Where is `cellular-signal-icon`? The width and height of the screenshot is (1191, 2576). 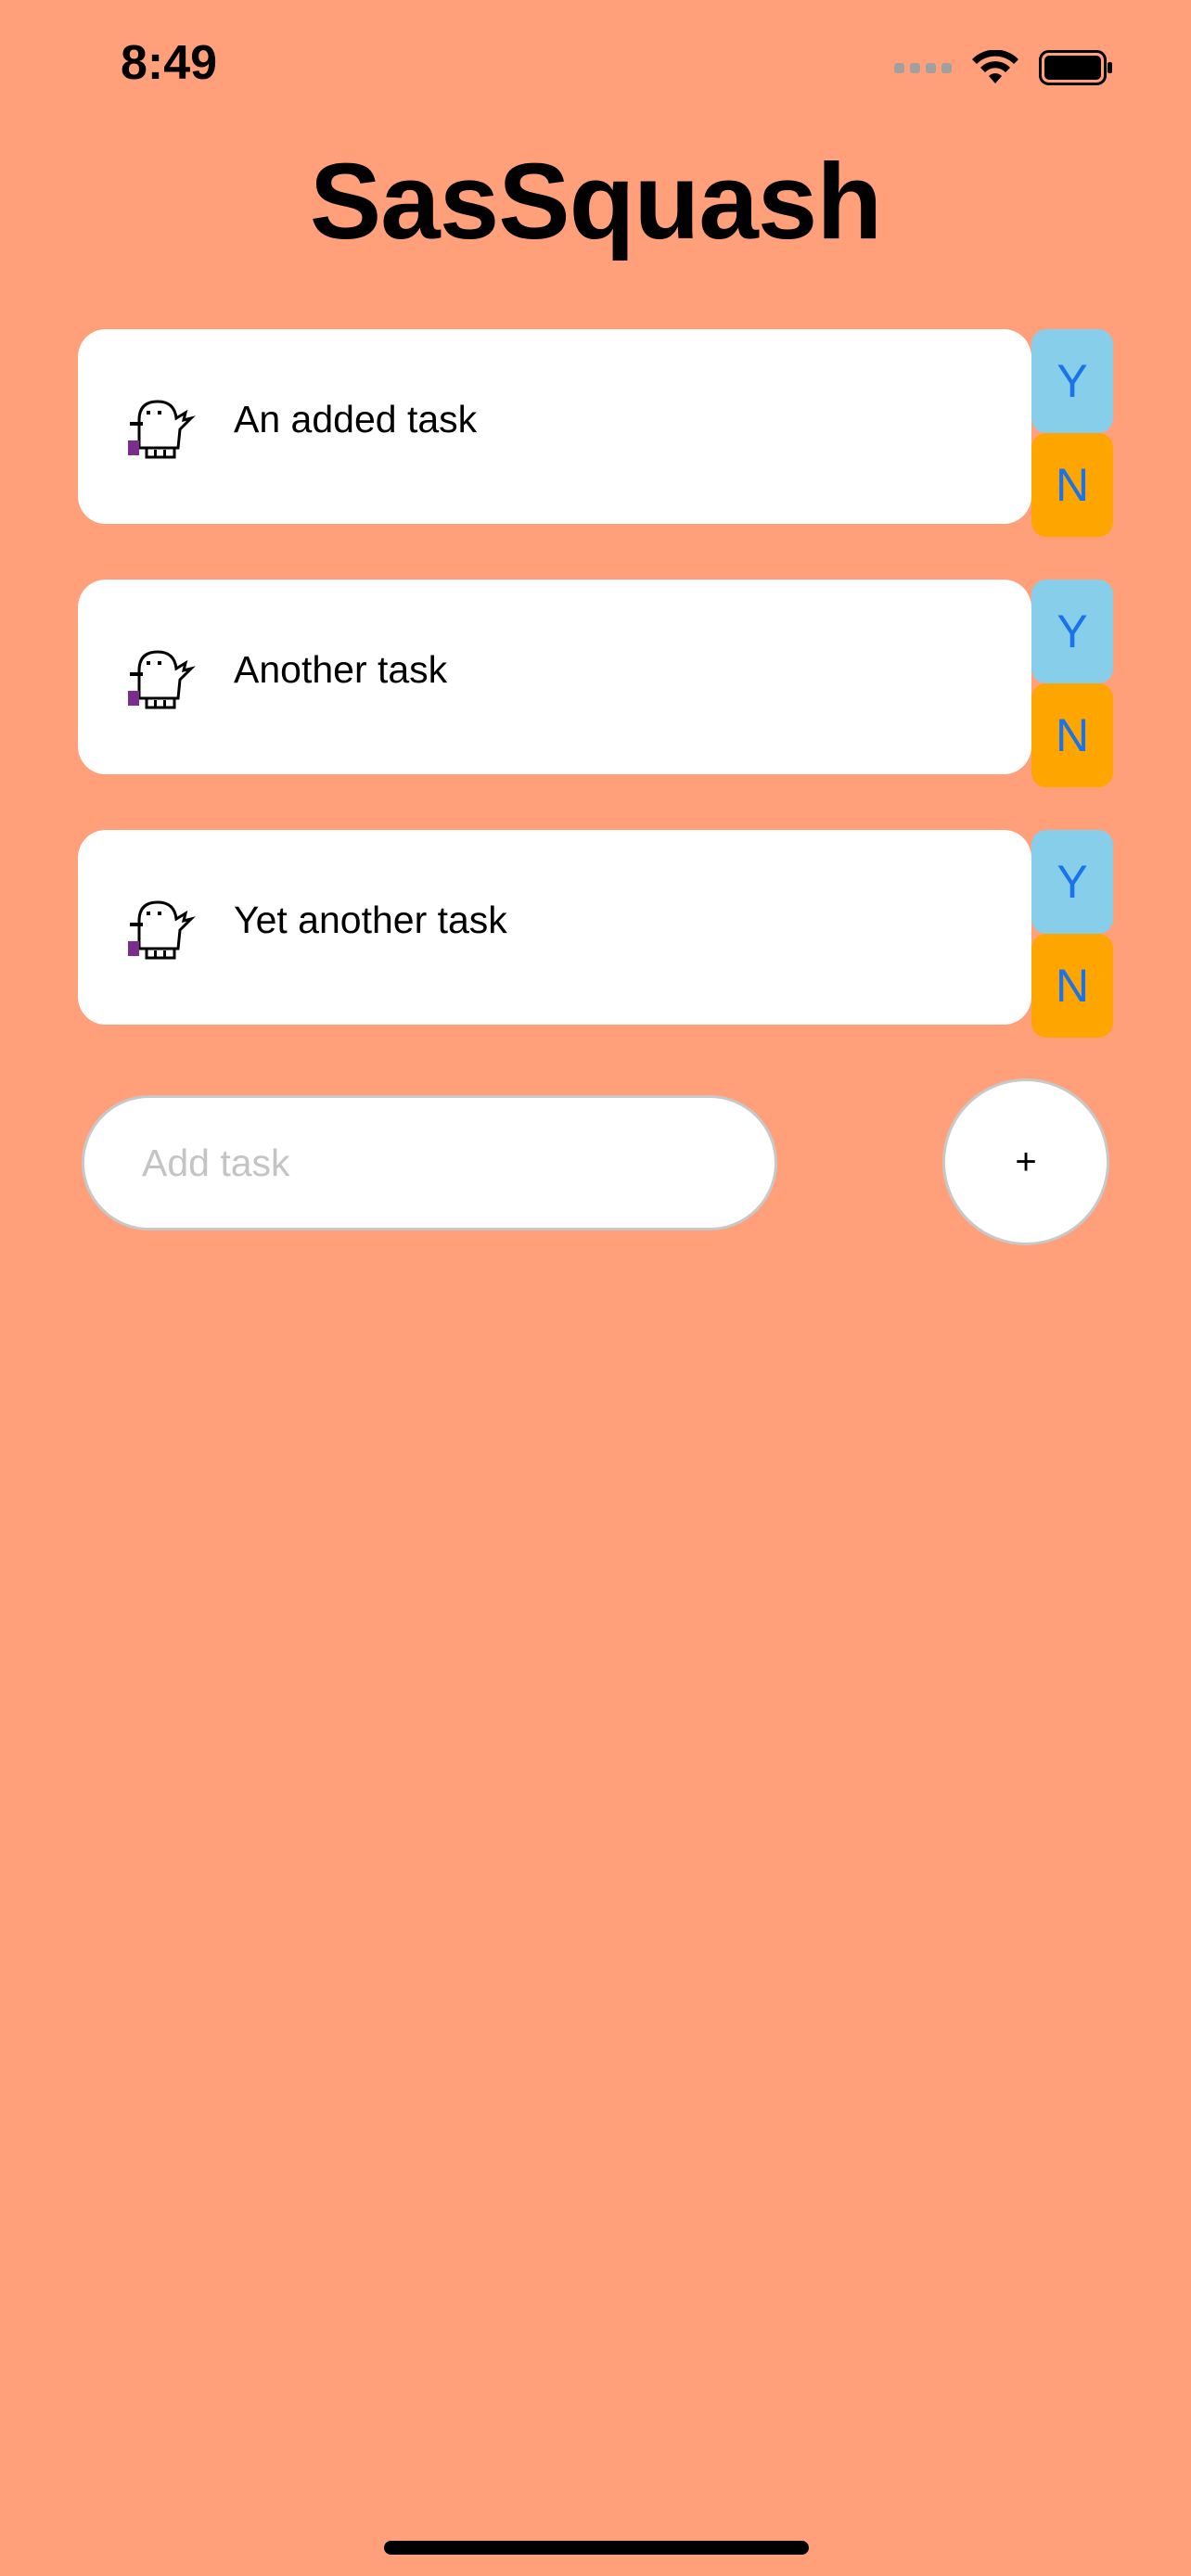
cellular-signal-icon is located at coordinates (923, 67).